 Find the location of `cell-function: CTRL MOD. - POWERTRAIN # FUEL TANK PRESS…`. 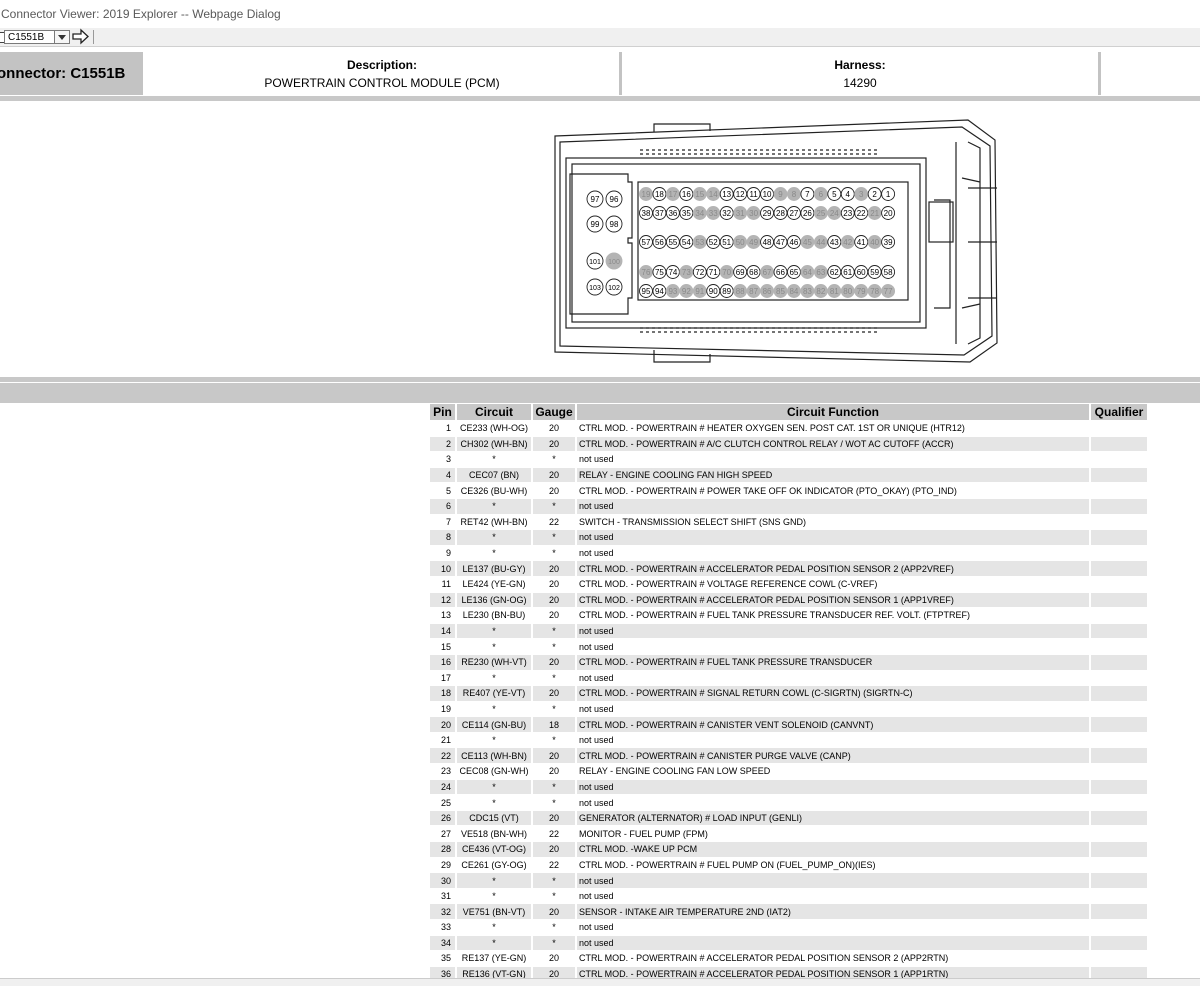

cell-function: CTRL MOD. - POWERTRAIN # FUEL TANK PRESS… is located at coordinates (775, 615).